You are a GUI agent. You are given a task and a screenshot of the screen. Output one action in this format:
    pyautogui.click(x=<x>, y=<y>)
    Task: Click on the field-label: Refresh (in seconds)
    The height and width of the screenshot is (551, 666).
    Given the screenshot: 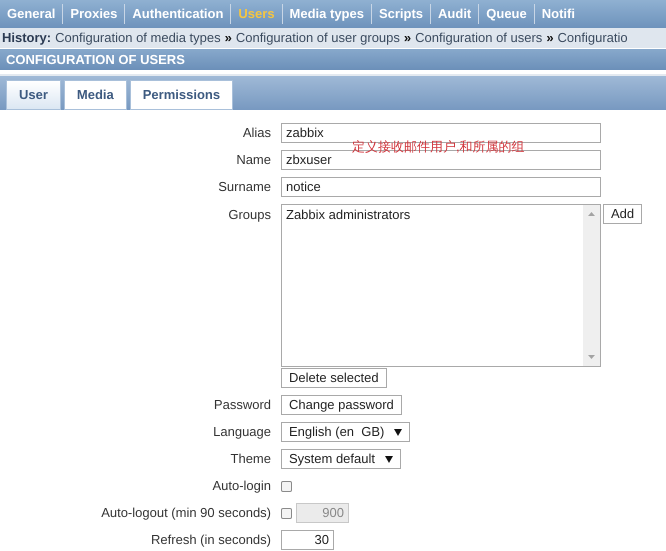 What is the action you would take?
    pyautogui.click(x=211, y=540)
    